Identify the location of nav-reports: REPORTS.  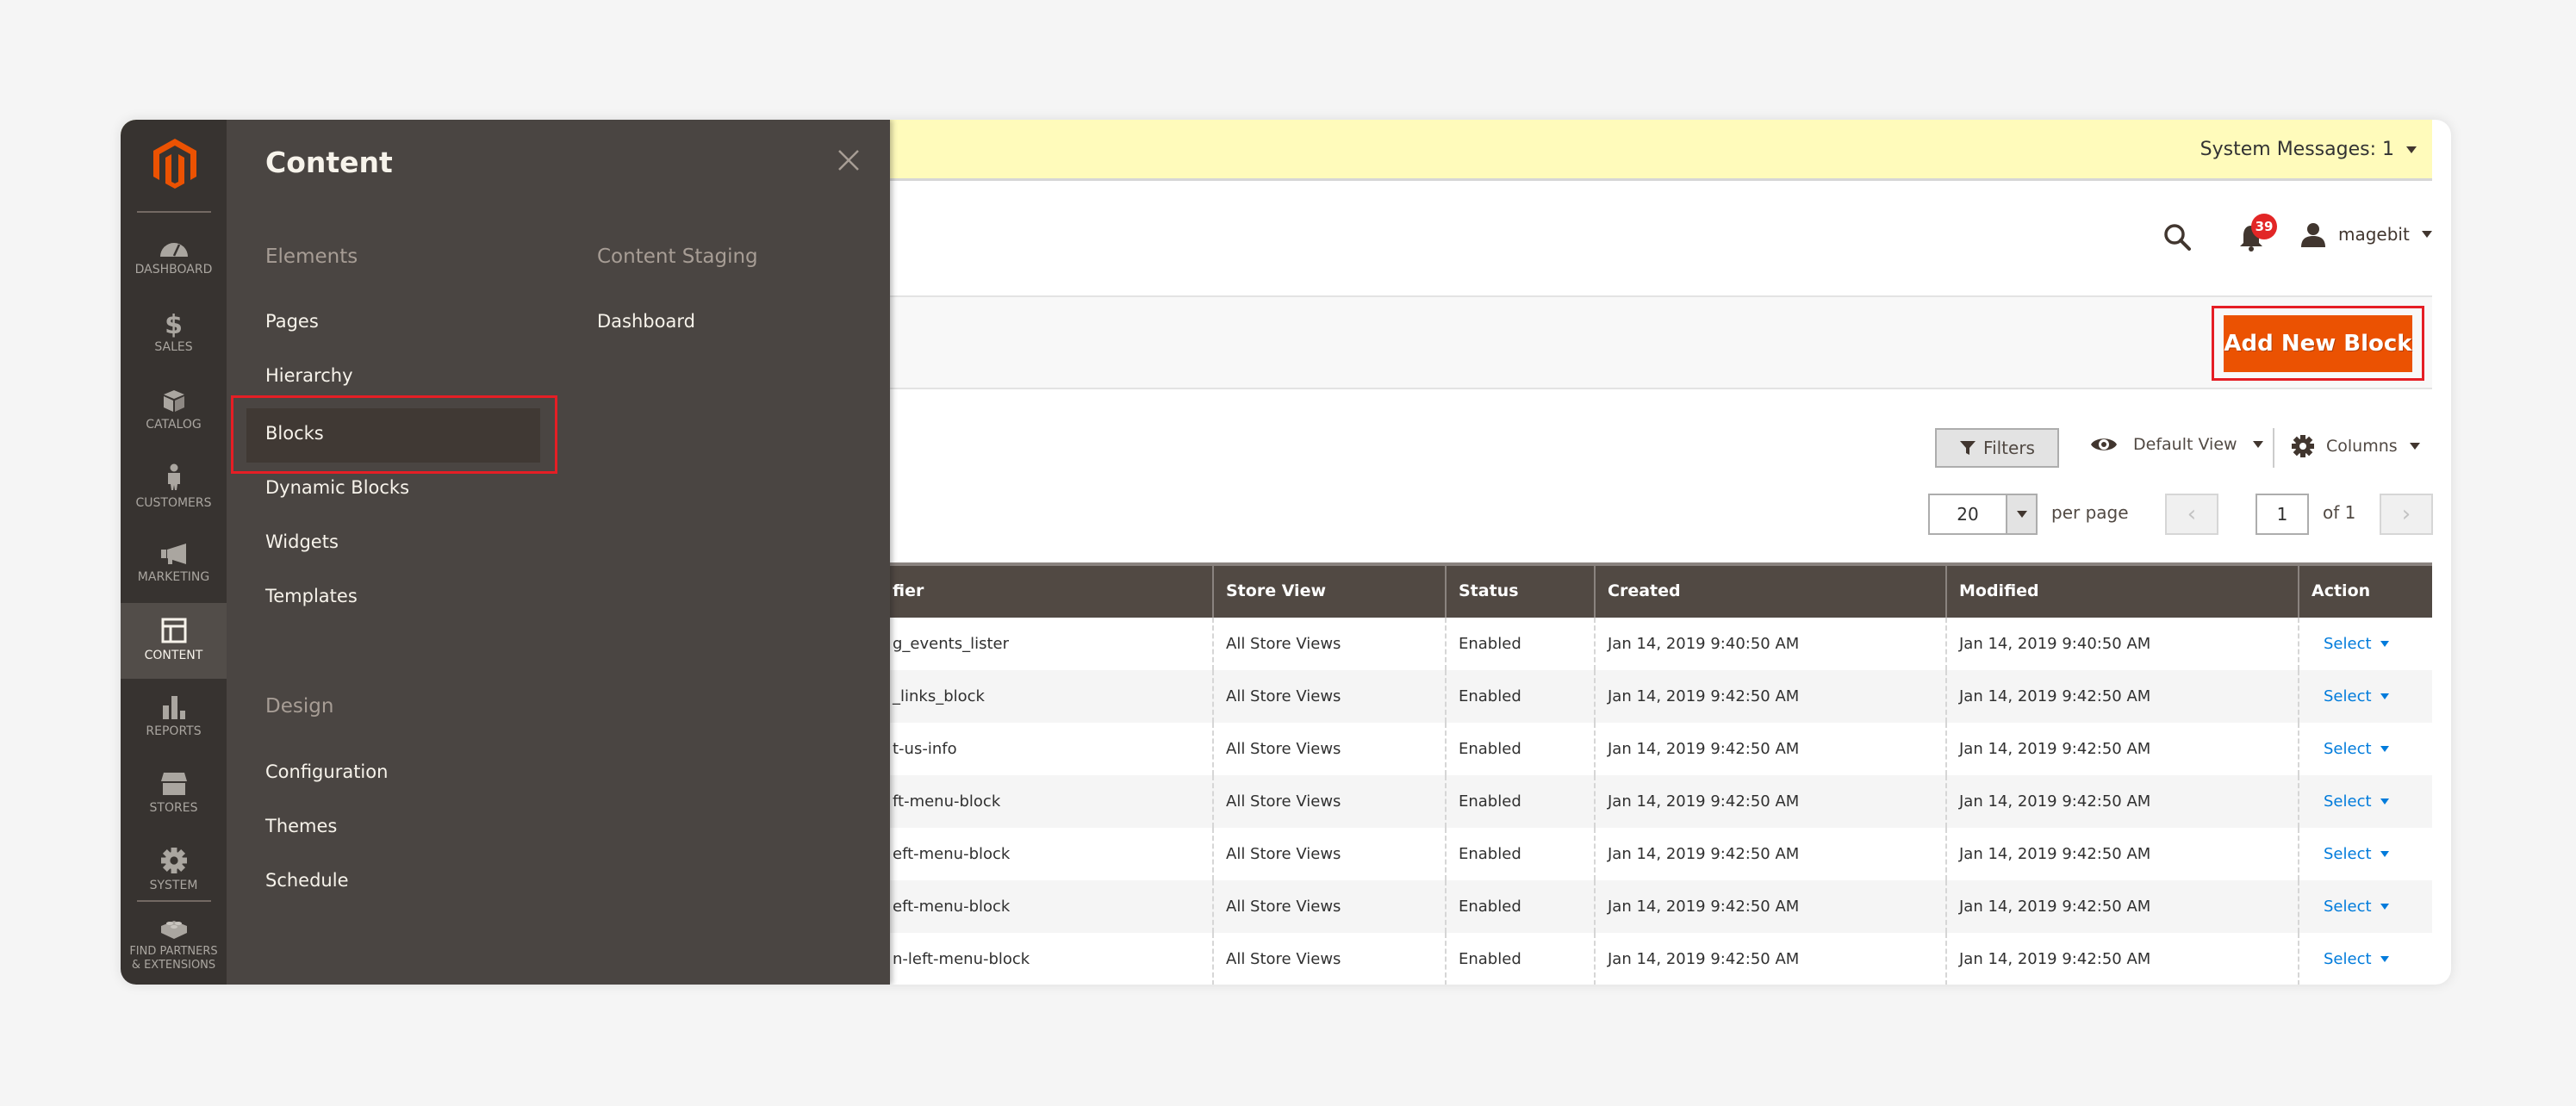
(174, 717).